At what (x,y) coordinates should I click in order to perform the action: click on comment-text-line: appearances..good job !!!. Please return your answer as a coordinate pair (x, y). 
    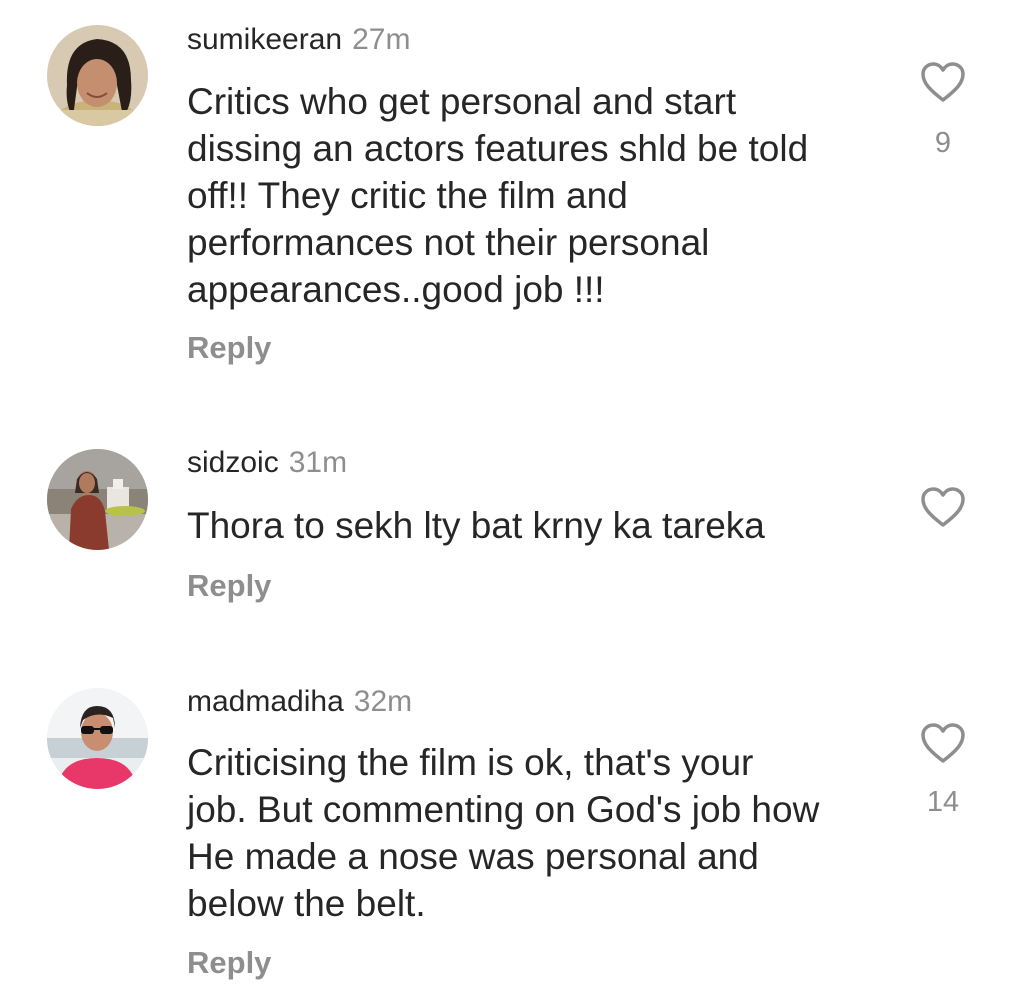
    Looking at the image, I should click on (396, 289).